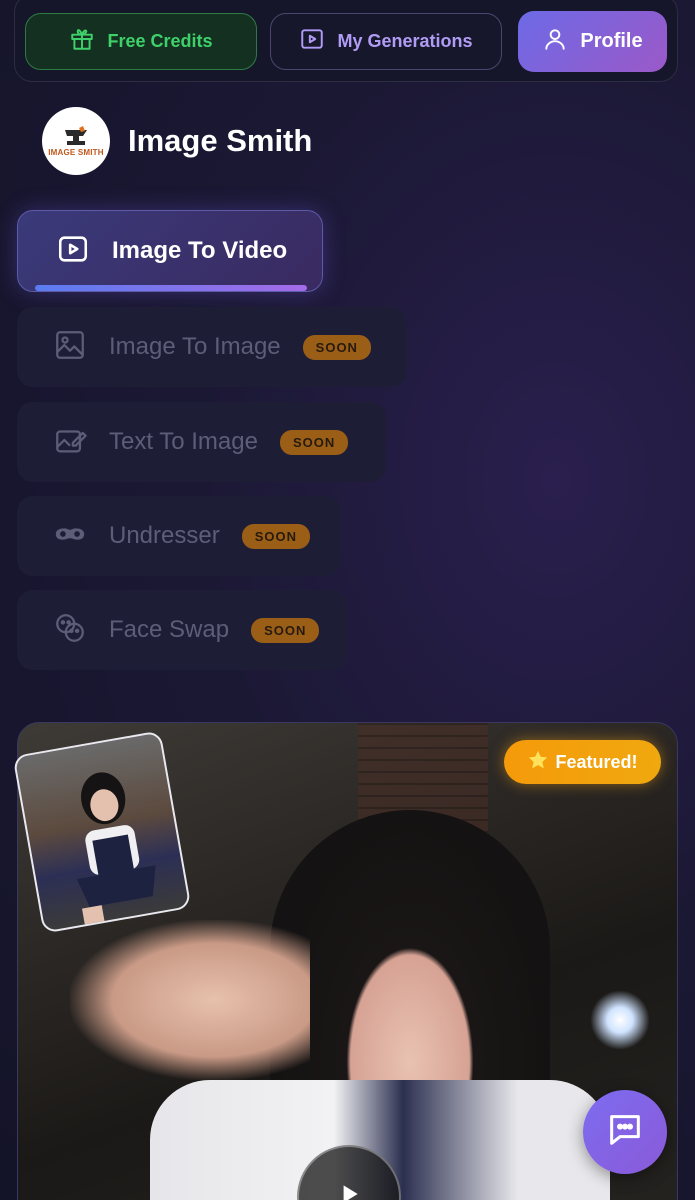 The height and width of the screenshot is (1200, 695). Describe the element at coordinates (76, 135) in the screenshot. I see `anvil-icon` at that location.